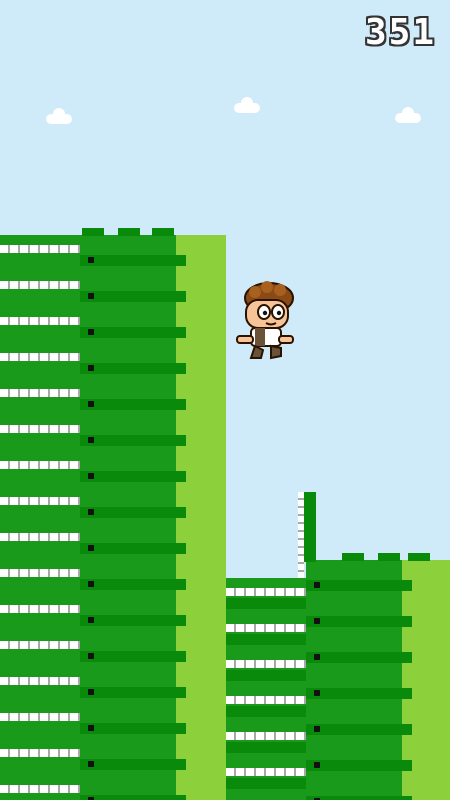  Describe the element at coordinates (378, 676) in the screenshot. I see `building-right` at that location.